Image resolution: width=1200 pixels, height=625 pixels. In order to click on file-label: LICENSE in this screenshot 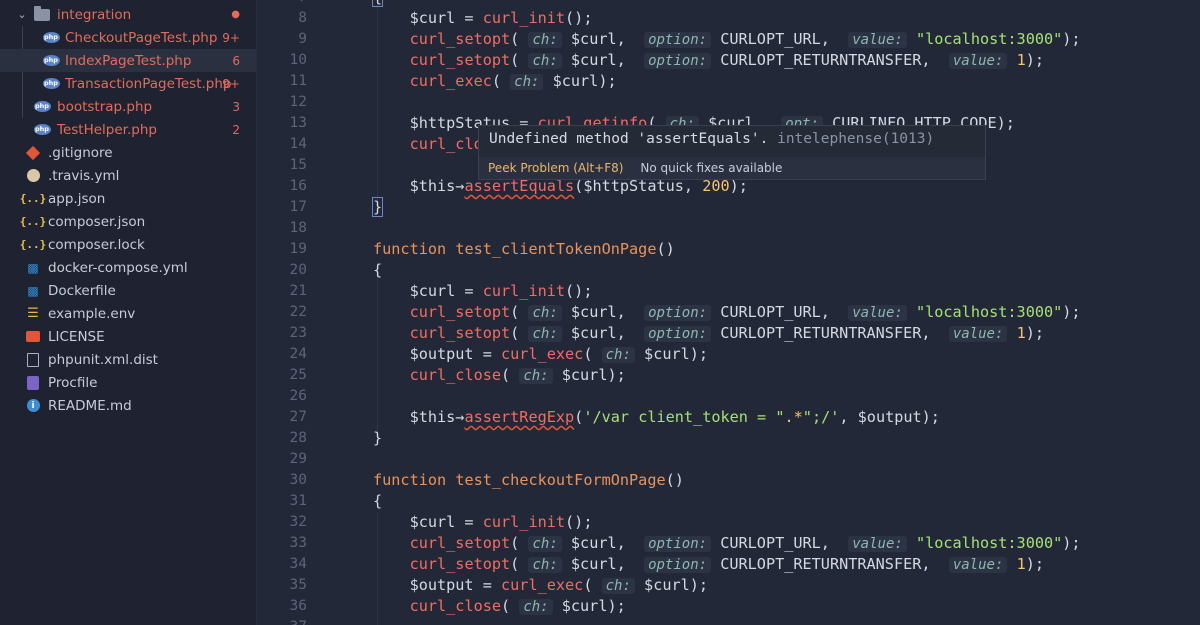, I will do `click(76, 336)`.